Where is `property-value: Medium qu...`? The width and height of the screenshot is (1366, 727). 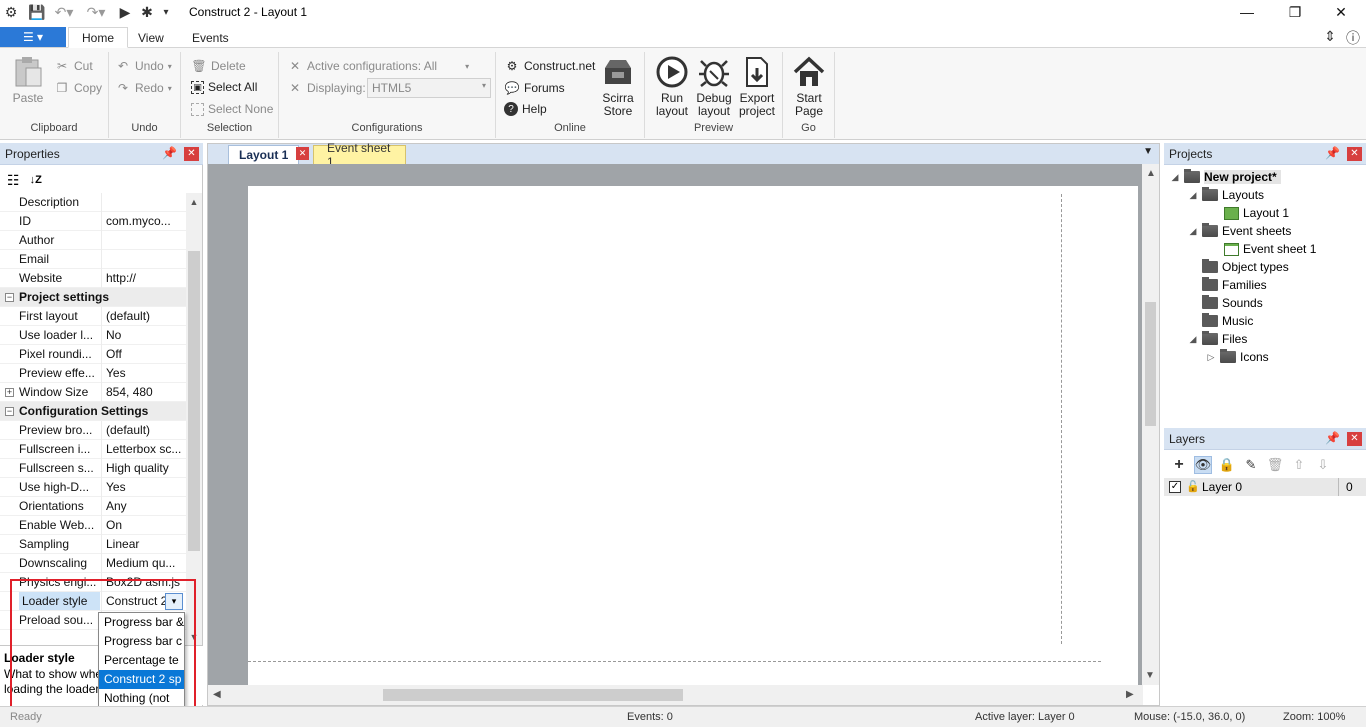
property-value: Medium qu... is located at coordinates (142, 563).